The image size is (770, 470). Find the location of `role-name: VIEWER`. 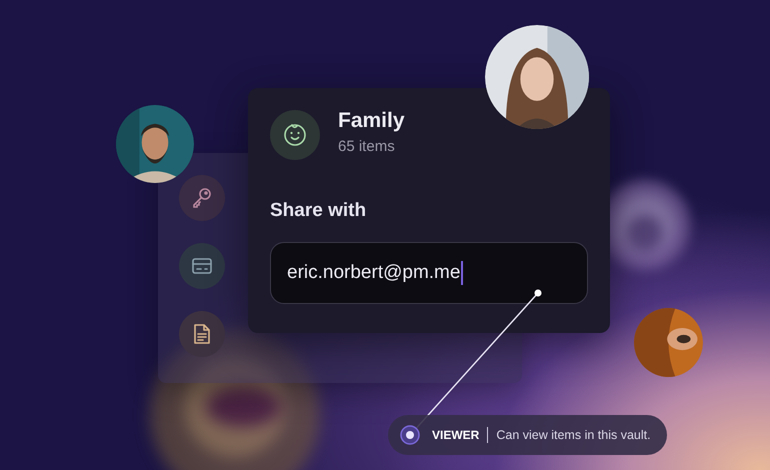

role-name: VIEWER is located at coordinates (456, 435).